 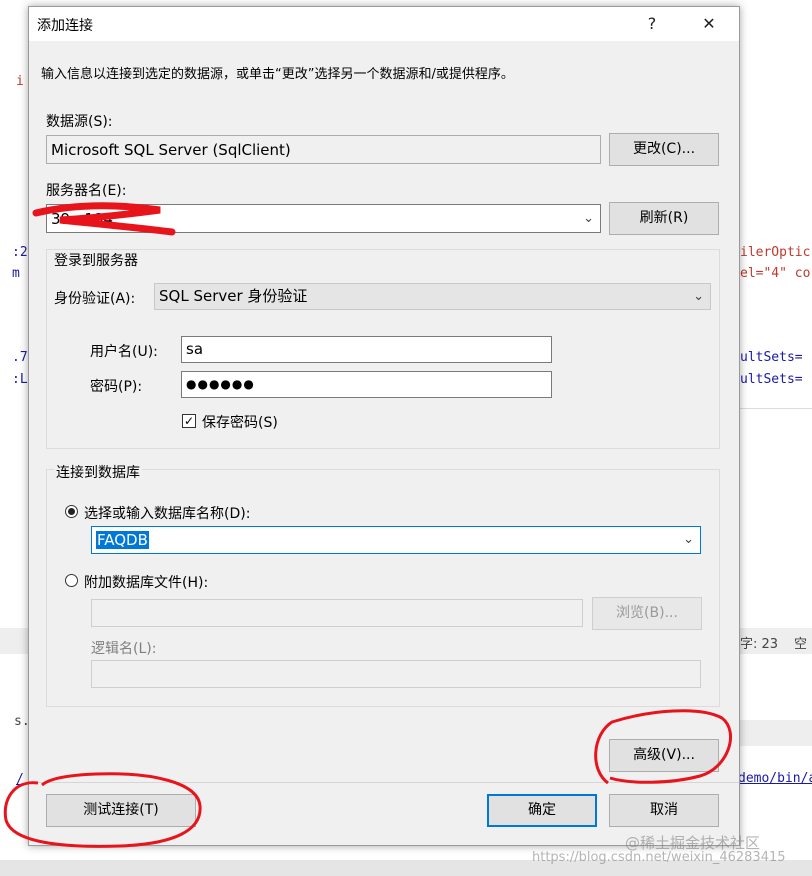 What do you see at coordinates (659, 857) in the screenshot?
I see `url-watermark: https://blog.csdn.net/weixin_46283415` at bounding box center [659, 857].